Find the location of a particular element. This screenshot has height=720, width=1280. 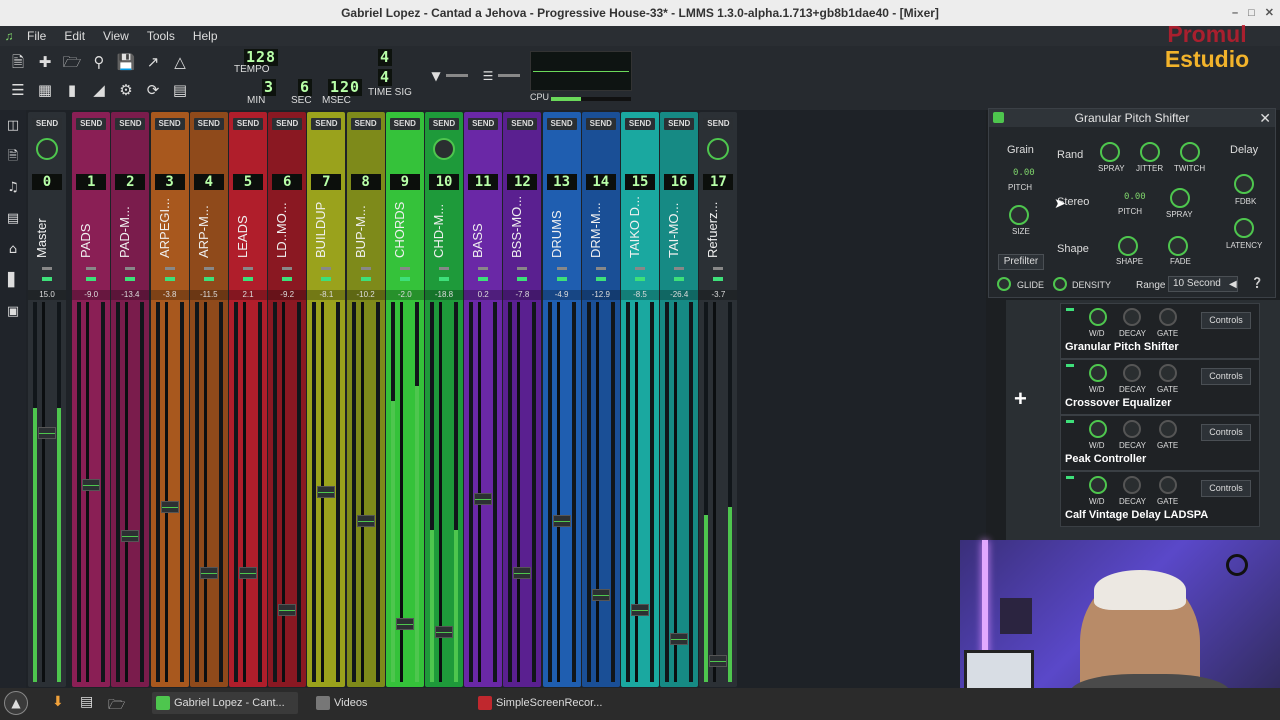

menu-view: View is located at coordinates (116, 36).